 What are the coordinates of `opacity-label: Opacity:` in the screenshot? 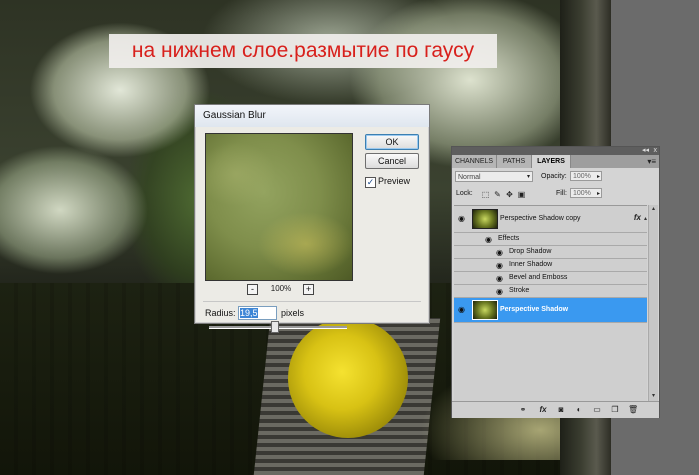 It's located at (554, 176).